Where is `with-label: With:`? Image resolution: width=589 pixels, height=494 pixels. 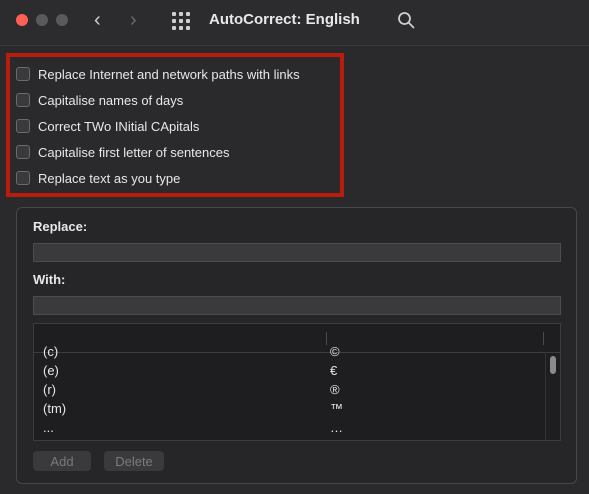 with-label: With: is located at coordinates (49, 279).